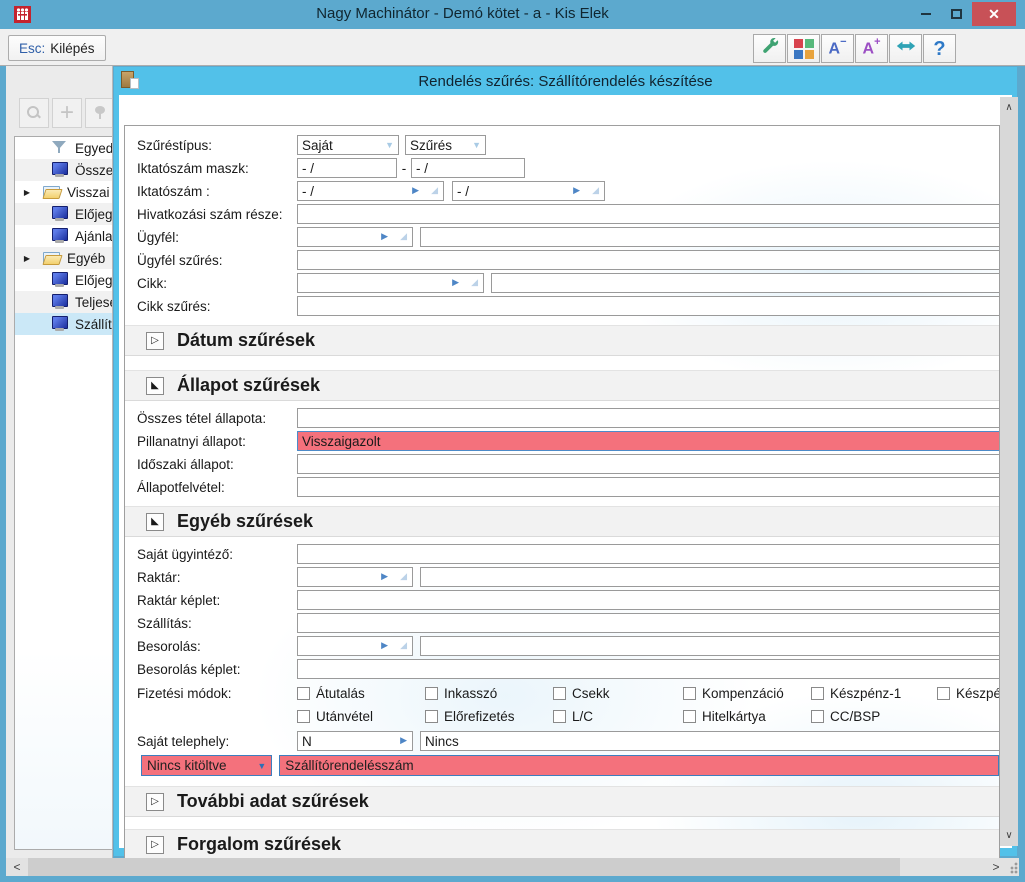 The width and height of the screenshot is (1025, 882). Describe the element at coordinates (528, 191) in the screenshot. I see `reg-num-to-input: - / ▶ ◢` at that location.